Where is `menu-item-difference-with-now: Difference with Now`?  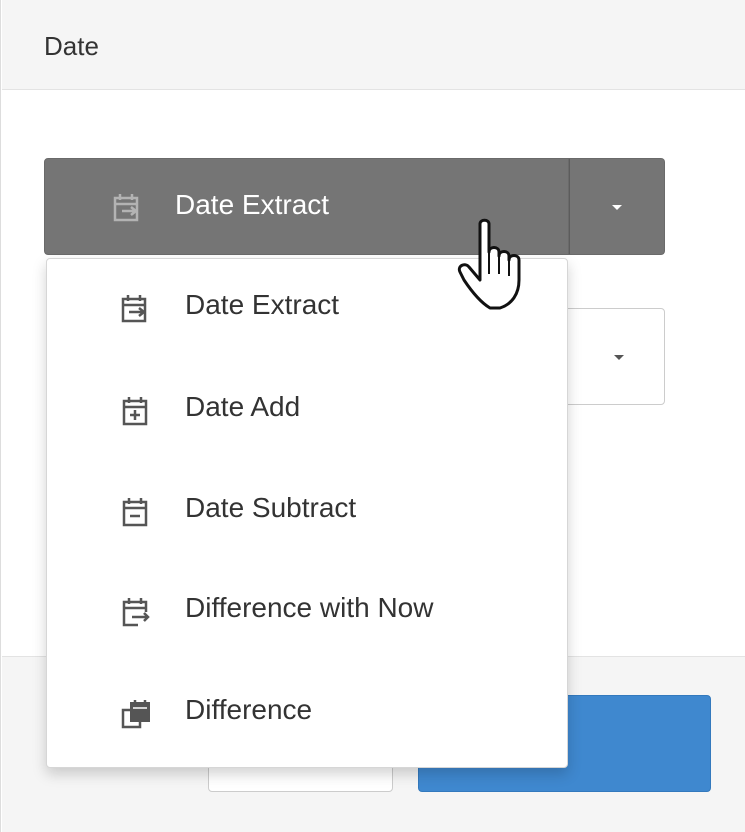 menu-item-difference-with-now: Difference with Now is located at coordinates (307, 612).